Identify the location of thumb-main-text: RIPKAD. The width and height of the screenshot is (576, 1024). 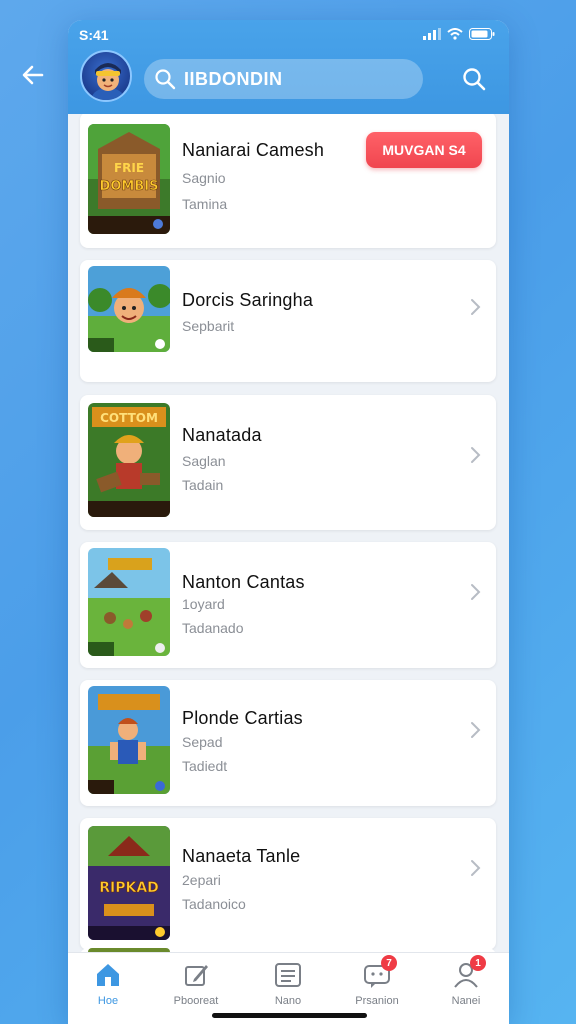
(129, 888).